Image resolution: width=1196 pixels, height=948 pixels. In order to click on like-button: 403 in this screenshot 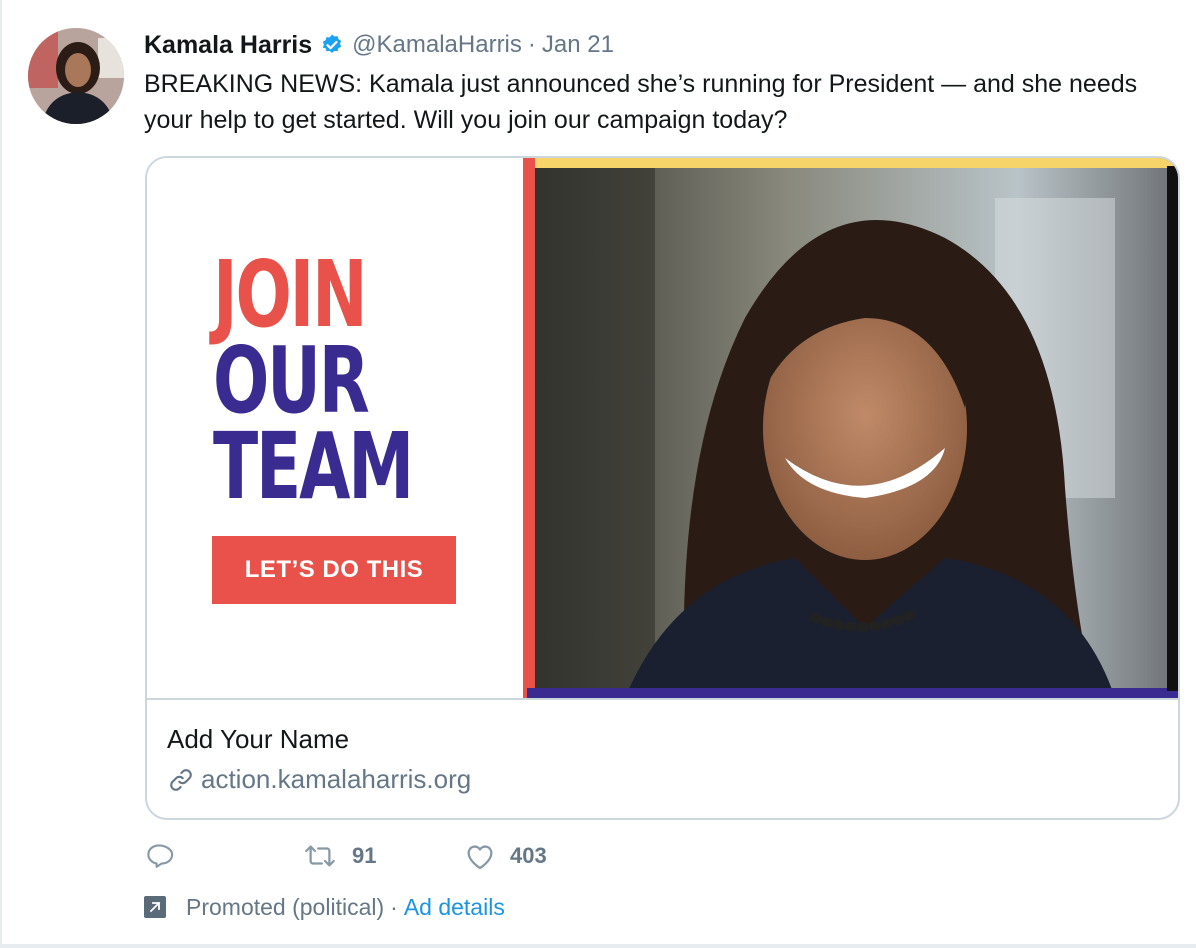, I will do `click(505, 856)`.